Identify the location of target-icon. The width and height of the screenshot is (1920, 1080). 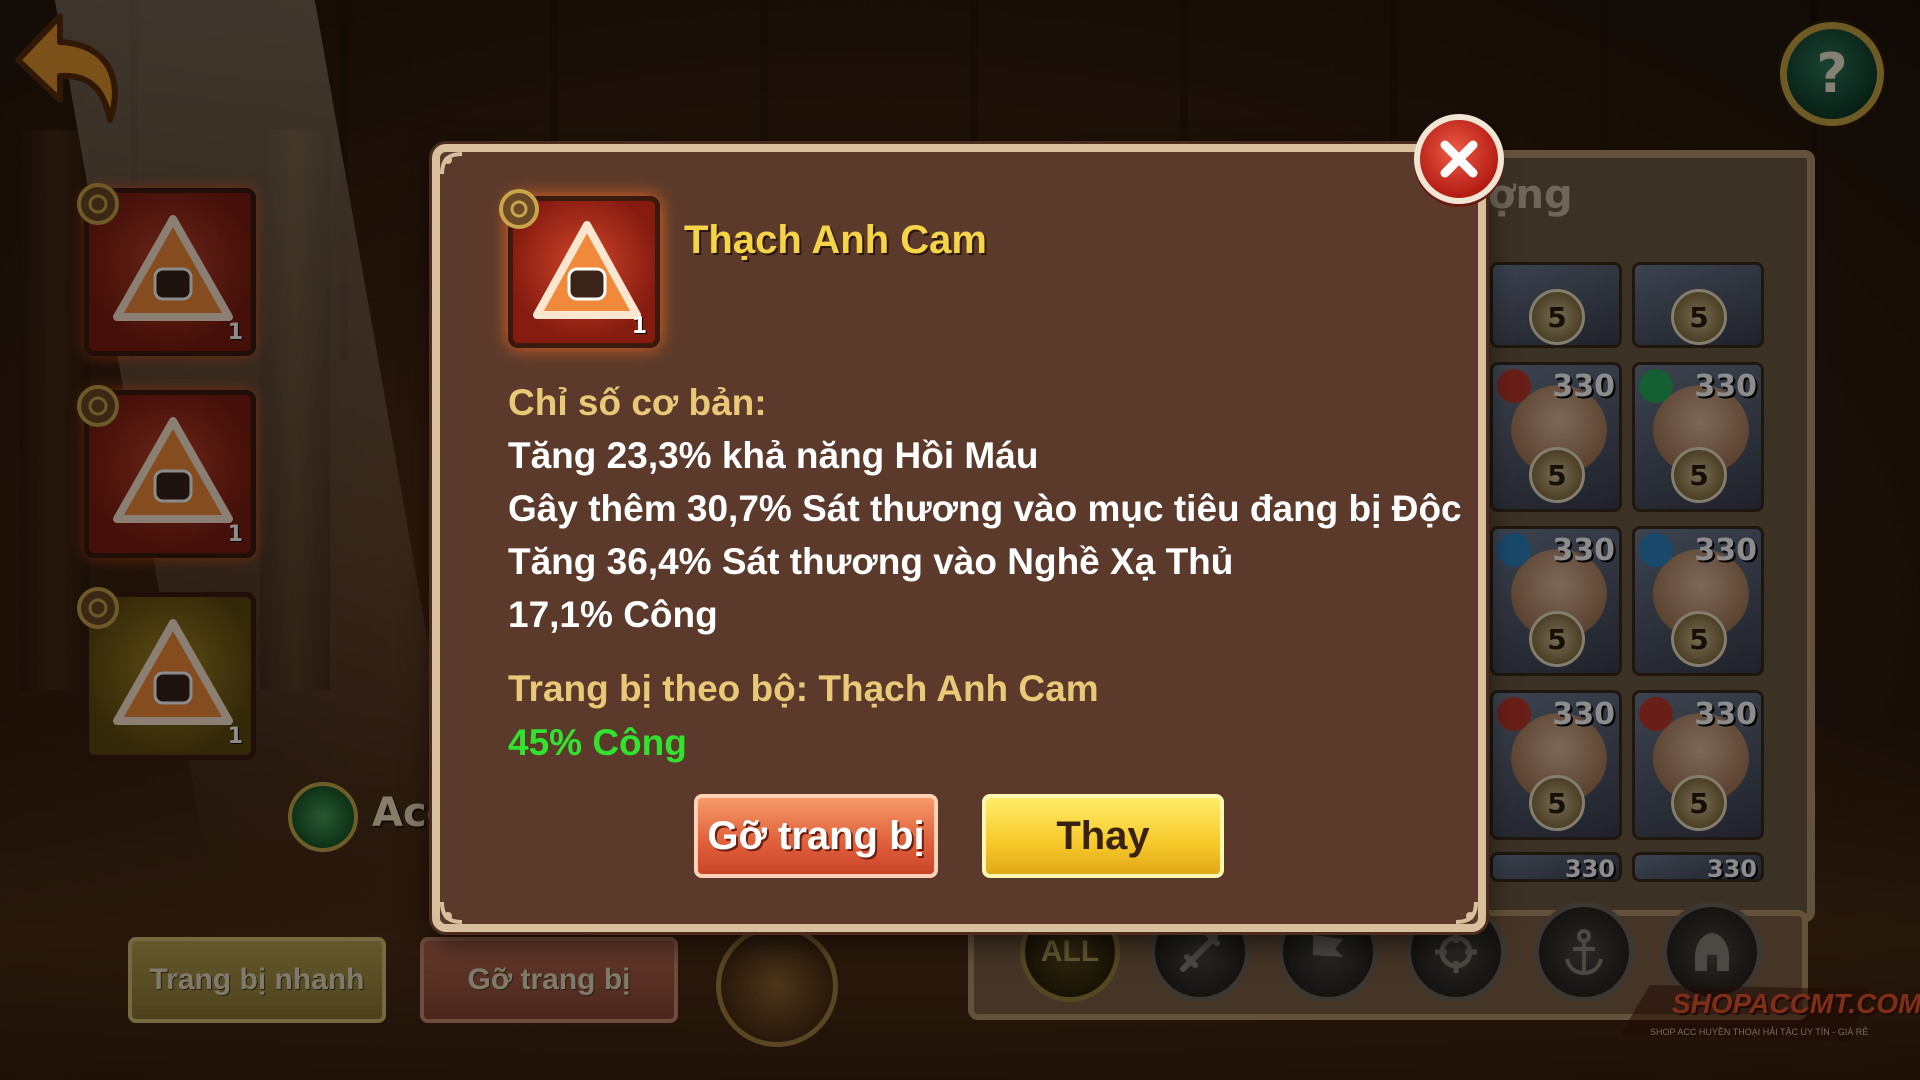
(519, 209).